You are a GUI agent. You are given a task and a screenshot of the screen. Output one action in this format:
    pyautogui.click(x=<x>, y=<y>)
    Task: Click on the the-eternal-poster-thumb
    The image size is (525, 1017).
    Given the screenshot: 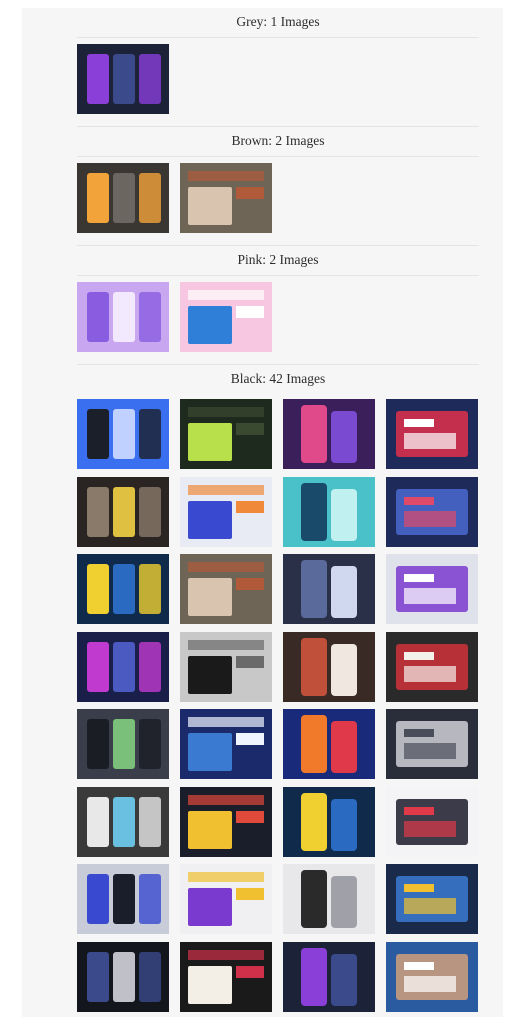 What is the action you would take?
    pyautogui.click(x=123, y=821)
    